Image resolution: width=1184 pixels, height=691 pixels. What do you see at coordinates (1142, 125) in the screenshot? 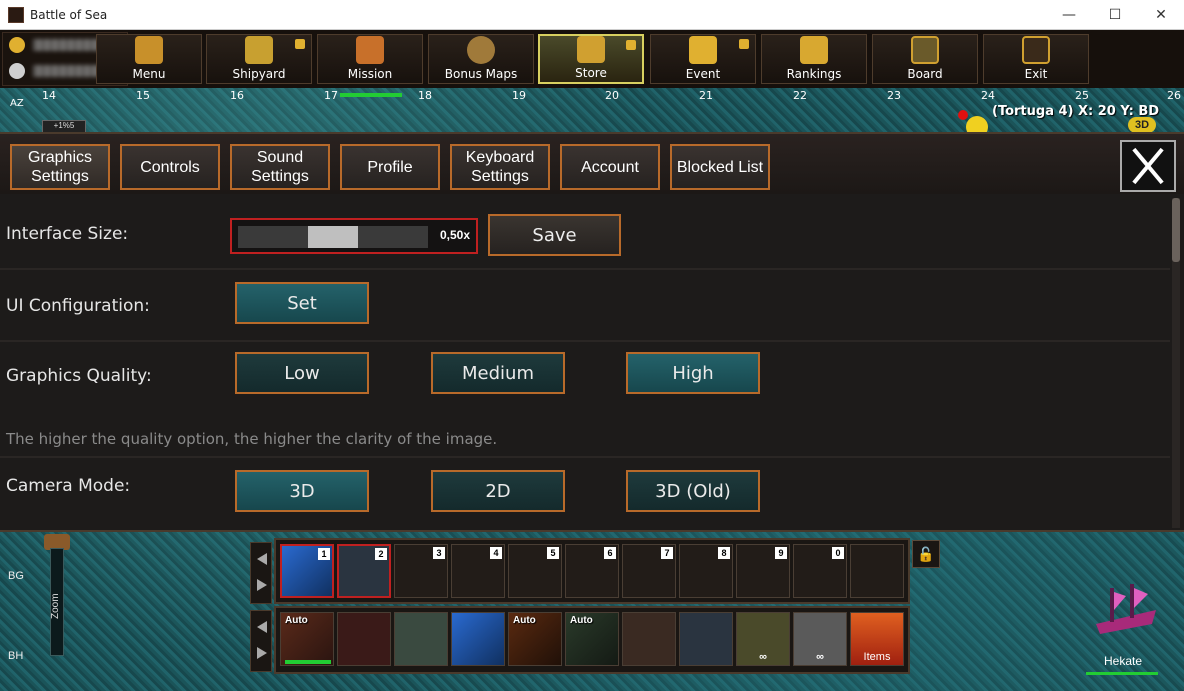
I see `view-mode-badge: 3D` at bounding box center [1142, 125].